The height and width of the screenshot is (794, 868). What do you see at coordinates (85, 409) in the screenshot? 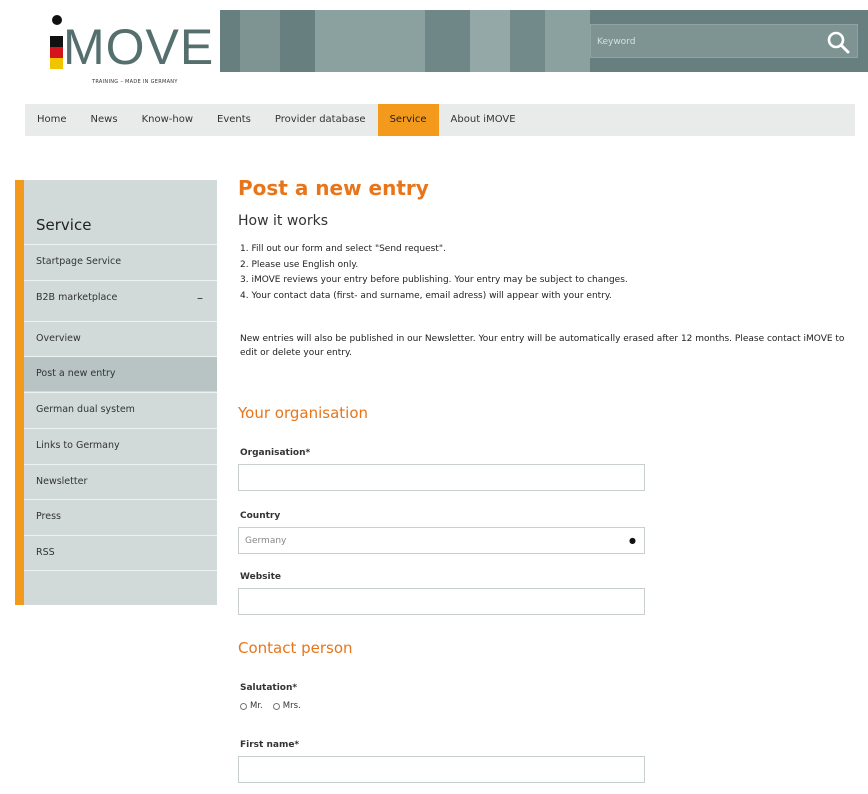
I see `sidebar-item-label: German dual system` at bounding box center [85, 409].